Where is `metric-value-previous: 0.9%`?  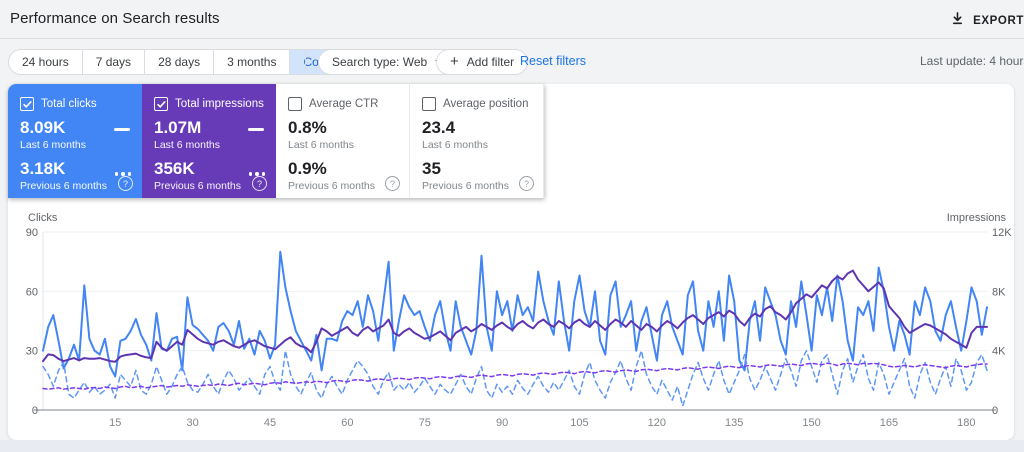 metric-value-previous: 0.9% is located at coordinates (307, 168).